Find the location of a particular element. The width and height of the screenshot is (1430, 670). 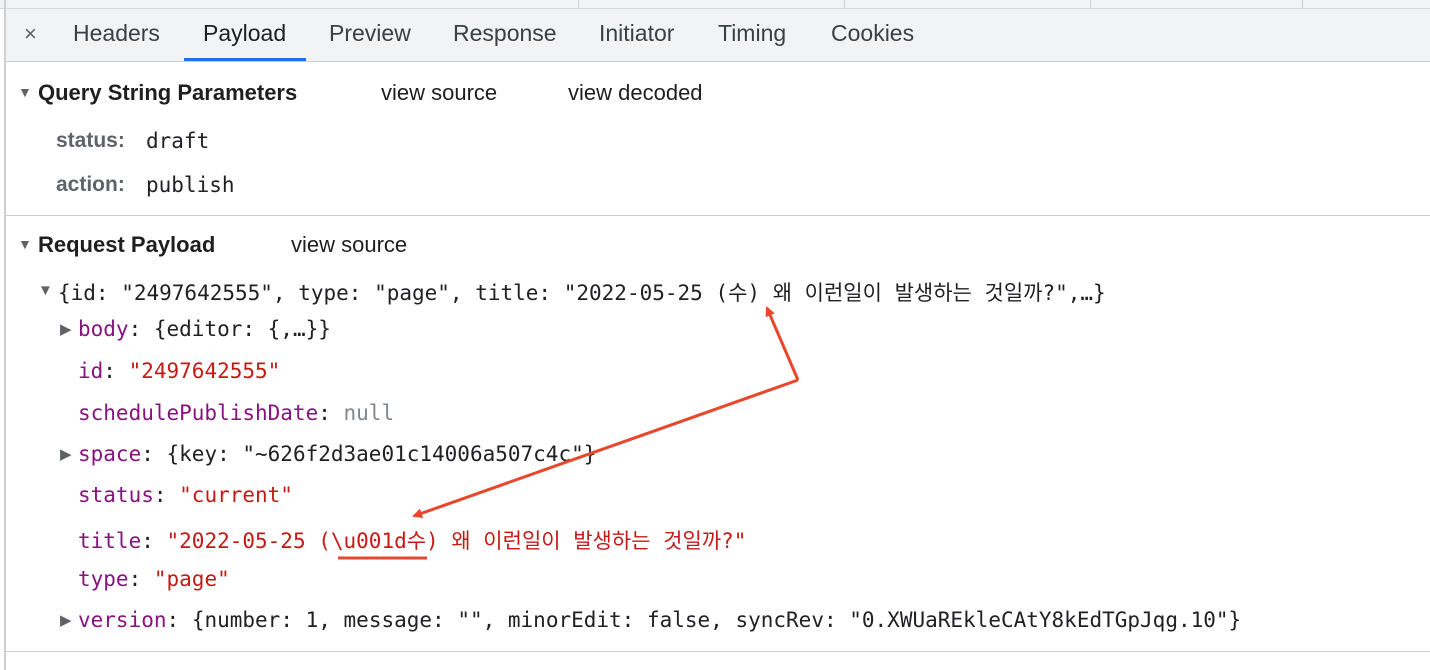

payload-value: "2497642555" is located at coordinates (204, 371).